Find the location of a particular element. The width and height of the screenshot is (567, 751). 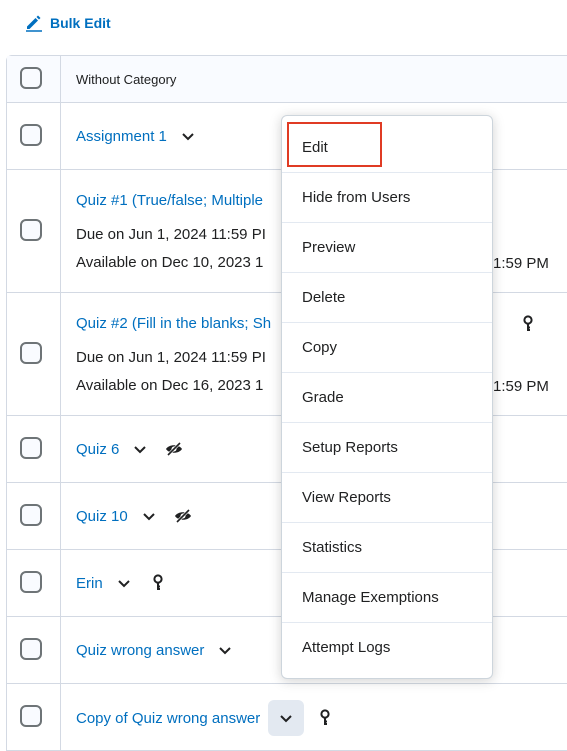

menu-item-grade: Grade is located at coordinates (387, 397).